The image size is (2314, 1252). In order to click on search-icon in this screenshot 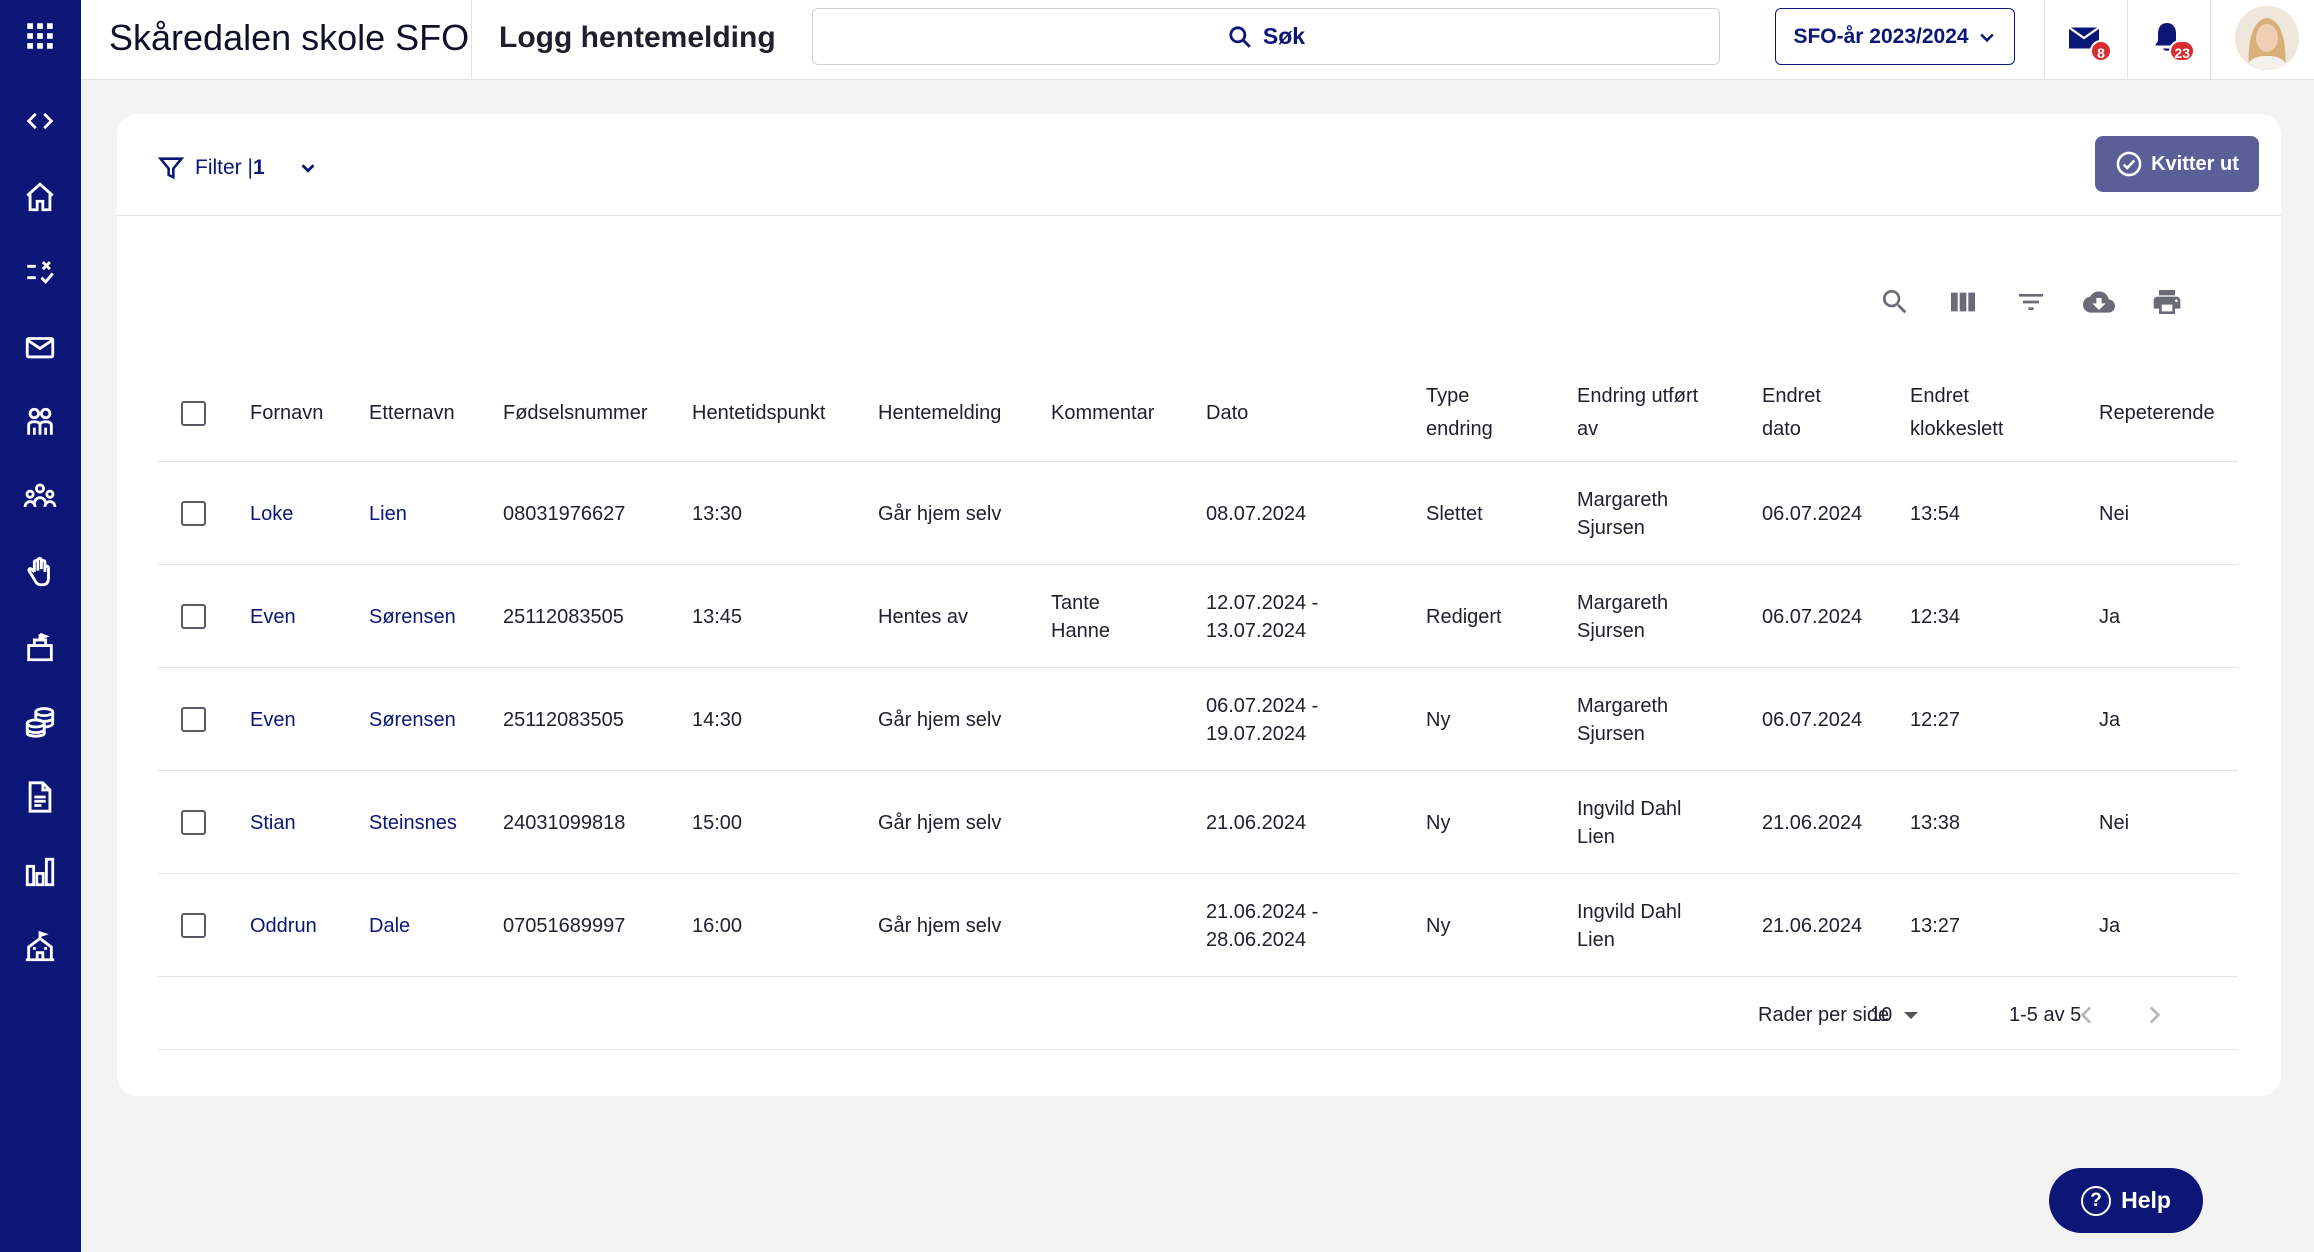, I will do `click(1895, 302)`.